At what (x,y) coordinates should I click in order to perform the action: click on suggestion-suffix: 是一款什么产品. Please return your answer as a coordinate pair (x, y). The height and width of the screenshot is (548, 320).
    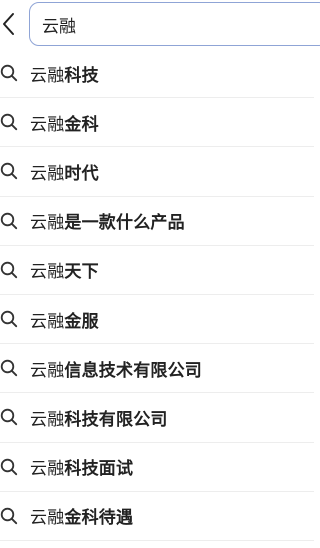
    Looking at the image, I should click on (124, 223).